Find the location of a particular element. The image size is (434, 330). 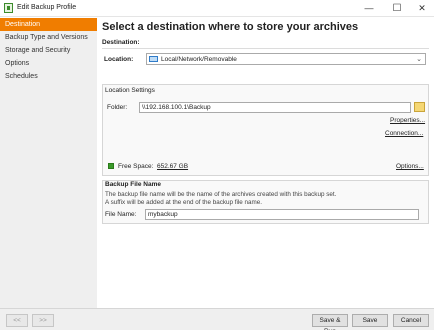

free-space-icon is located at coordinates (111, 166).